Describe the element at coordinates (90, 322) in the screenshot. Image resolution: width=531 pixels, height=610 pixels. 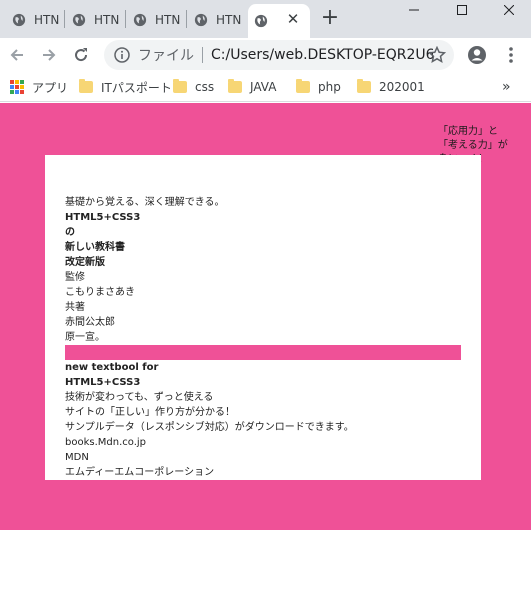
I see `coauthor-name: 赤間公太郎` at that location.